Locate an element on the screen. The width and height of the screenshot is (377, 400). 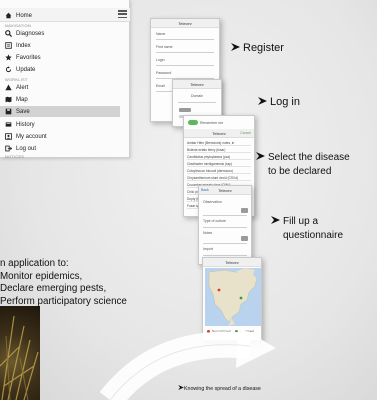
menu-item-log-out: Log out is located at coordinates (60, 148).